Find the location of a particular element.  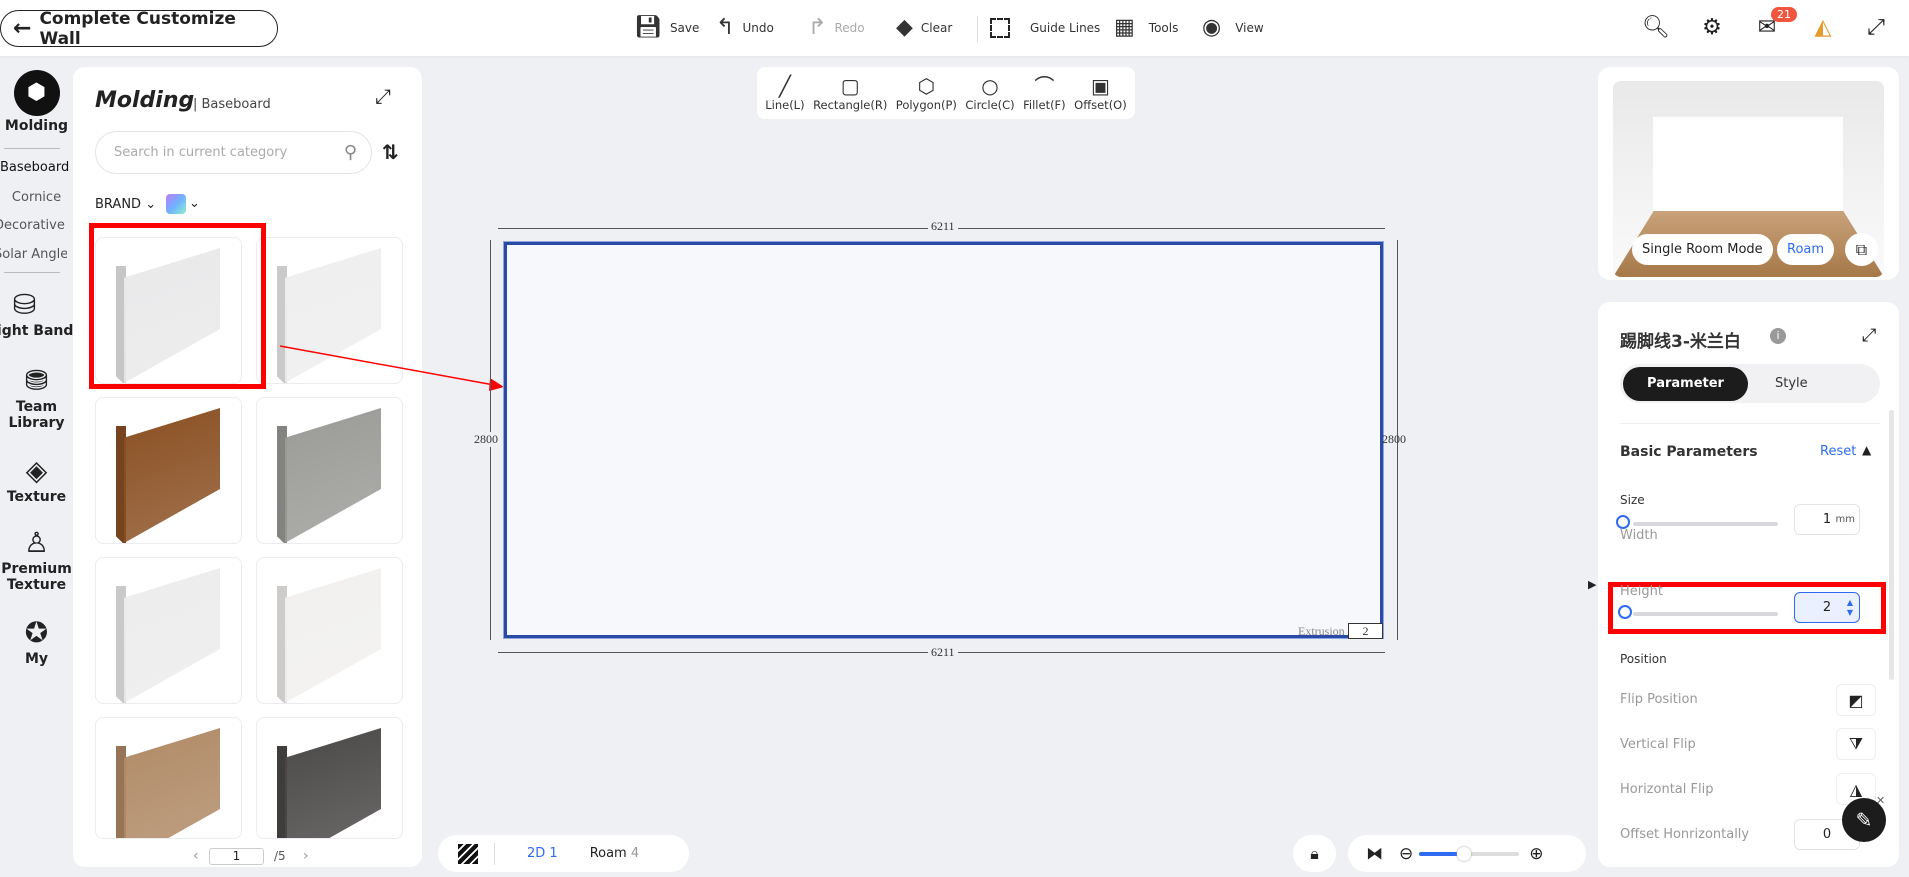

tab-style: Style is located at coordinates (1791, 383).